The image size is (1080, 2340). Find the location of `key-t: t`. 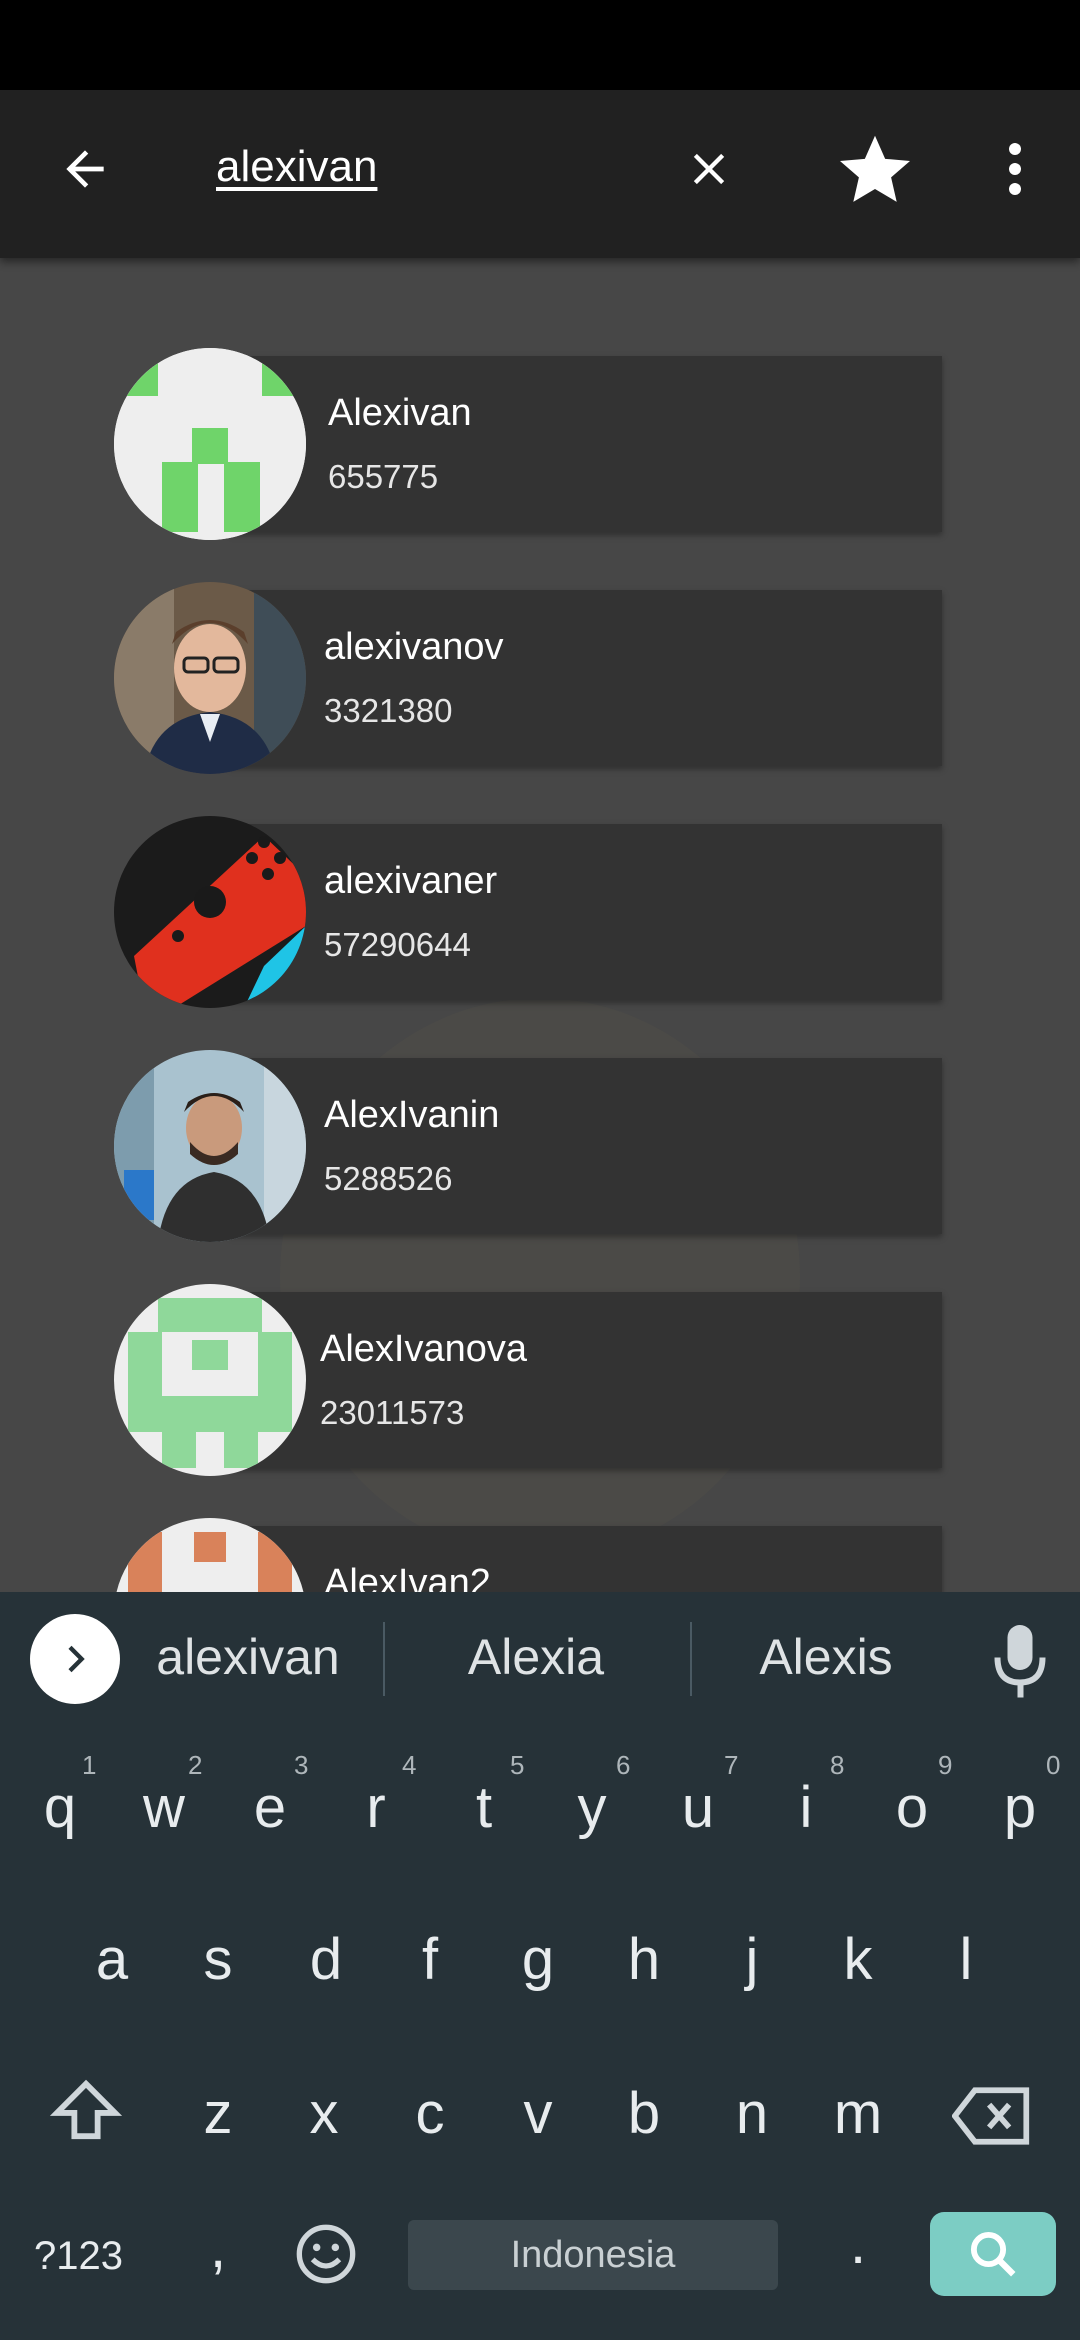

key-t: t is located at coordinates (484, 1807).